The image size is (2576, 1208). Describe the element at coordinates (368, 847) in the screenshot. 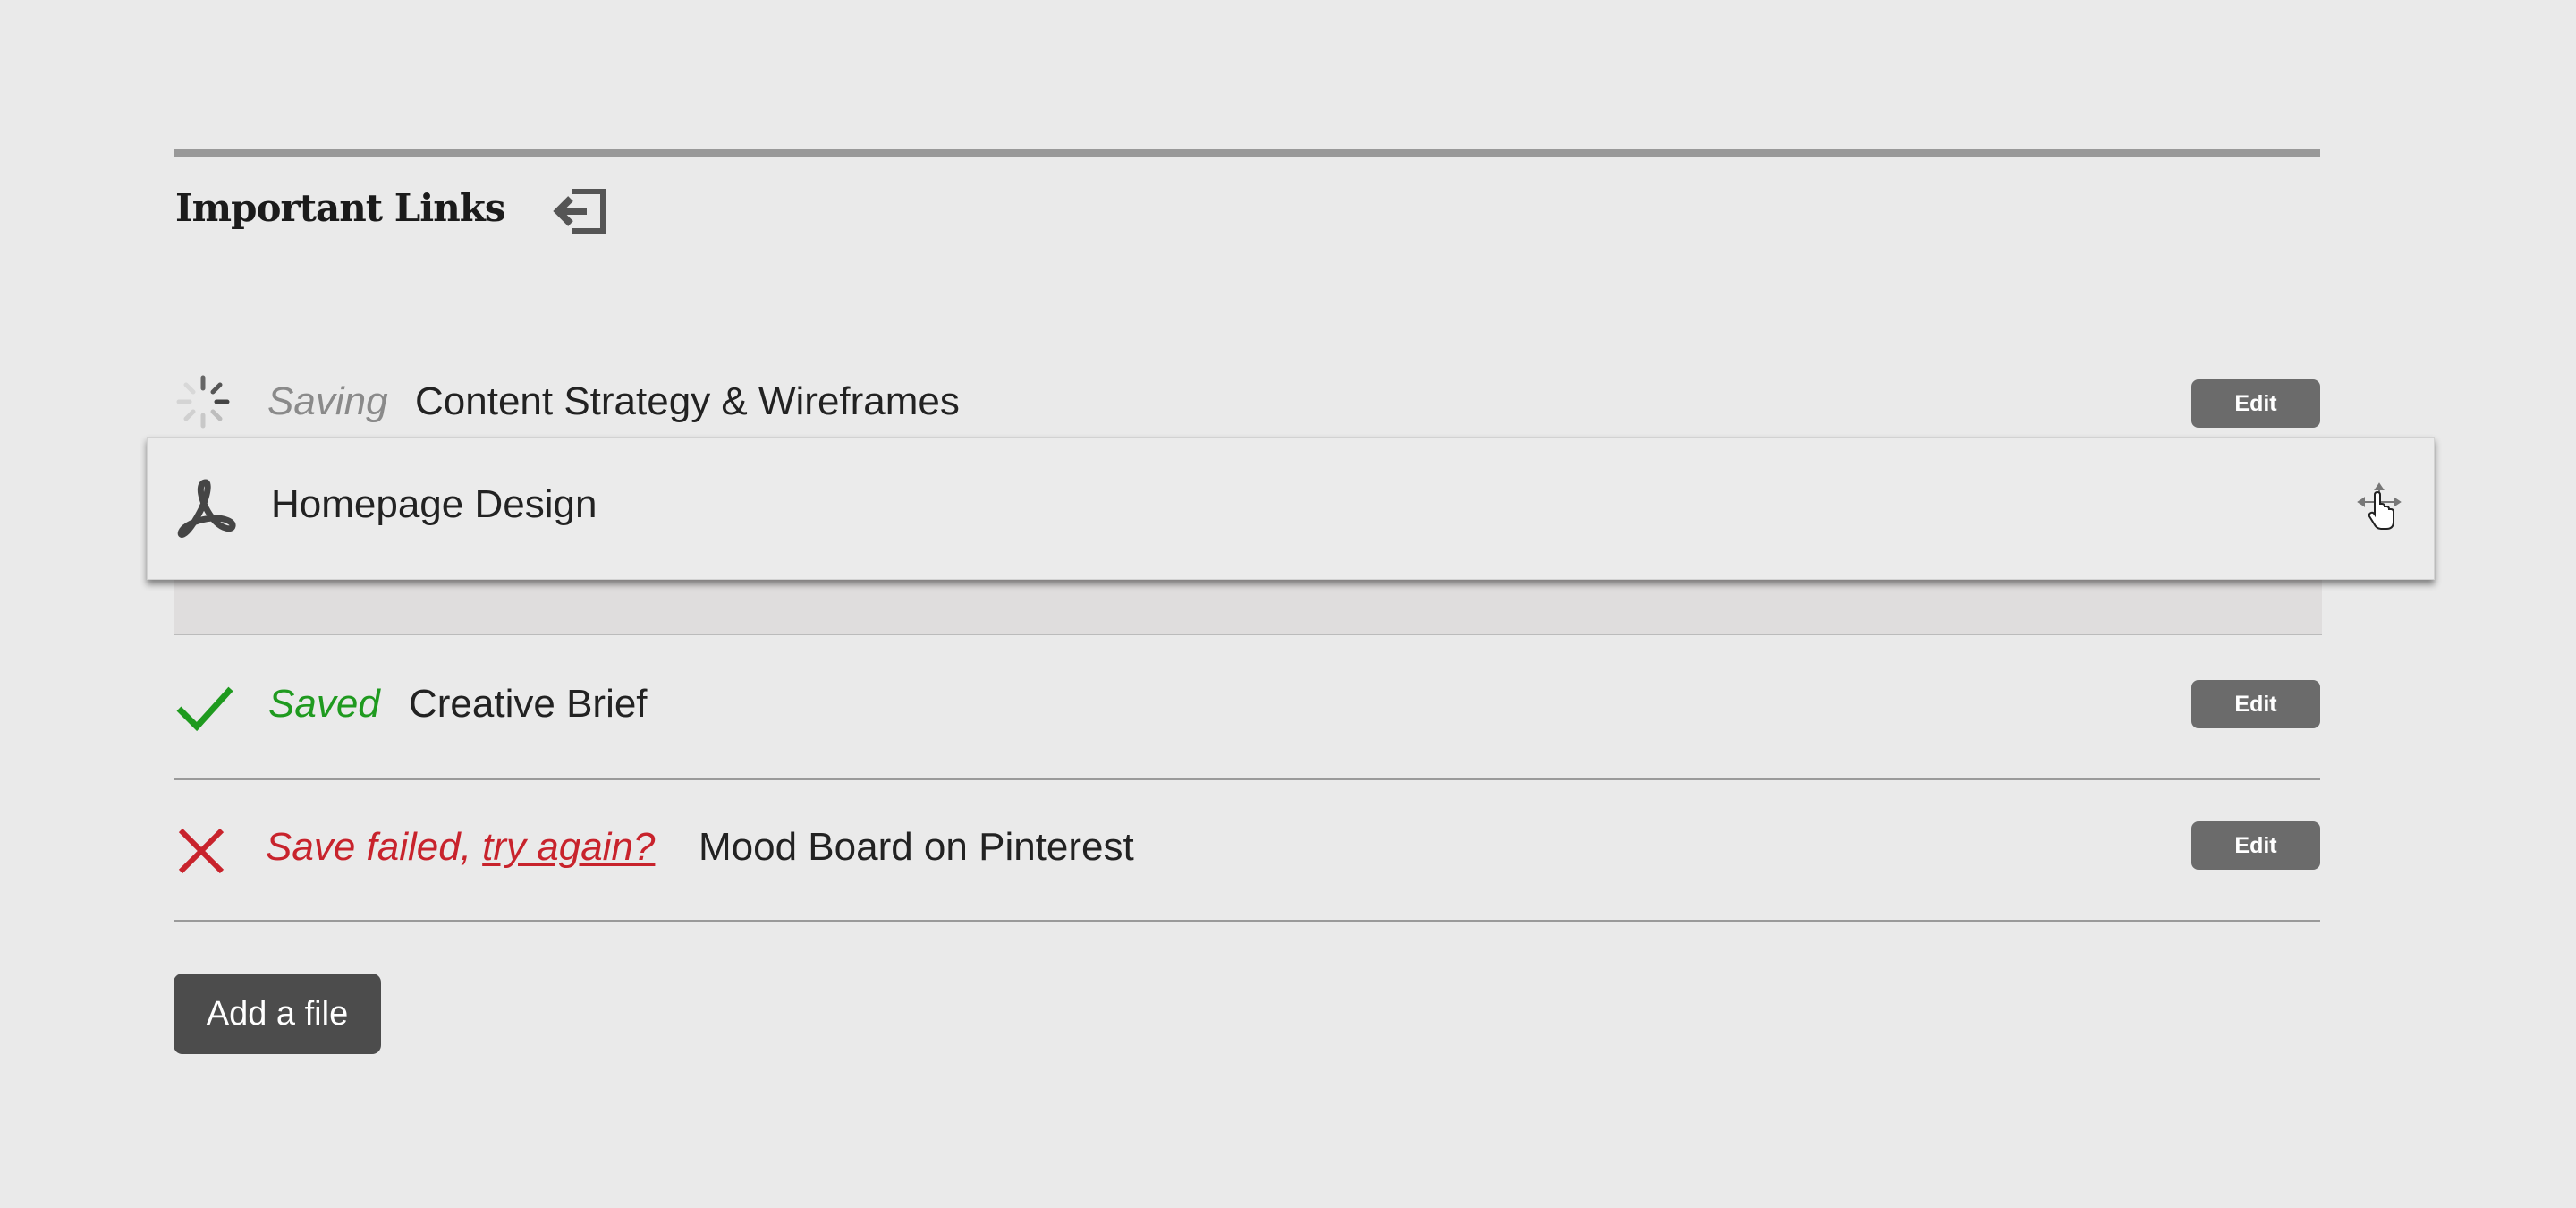

I see `status-failed-label: Save failed,` at that location.